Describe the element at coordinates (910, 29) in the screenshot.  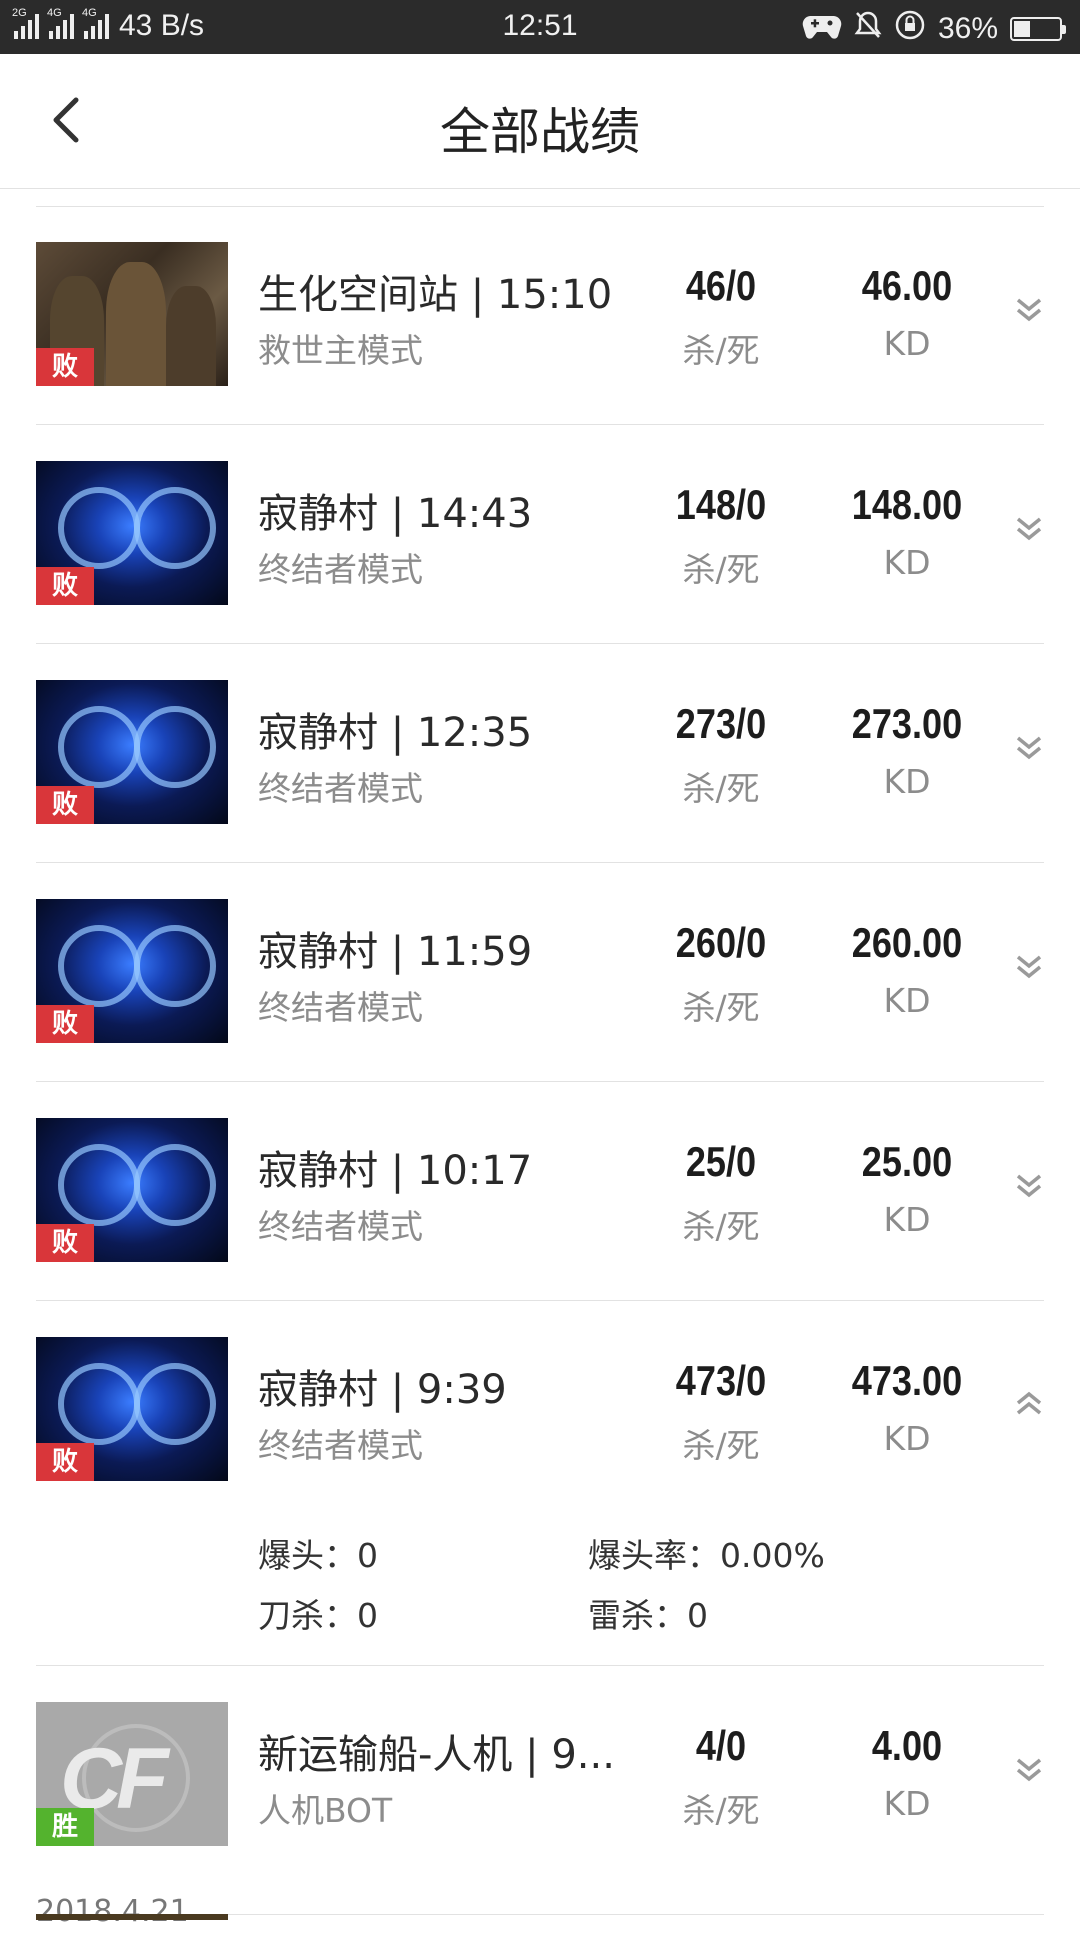
I see `rotation-lock-icon` at that location.